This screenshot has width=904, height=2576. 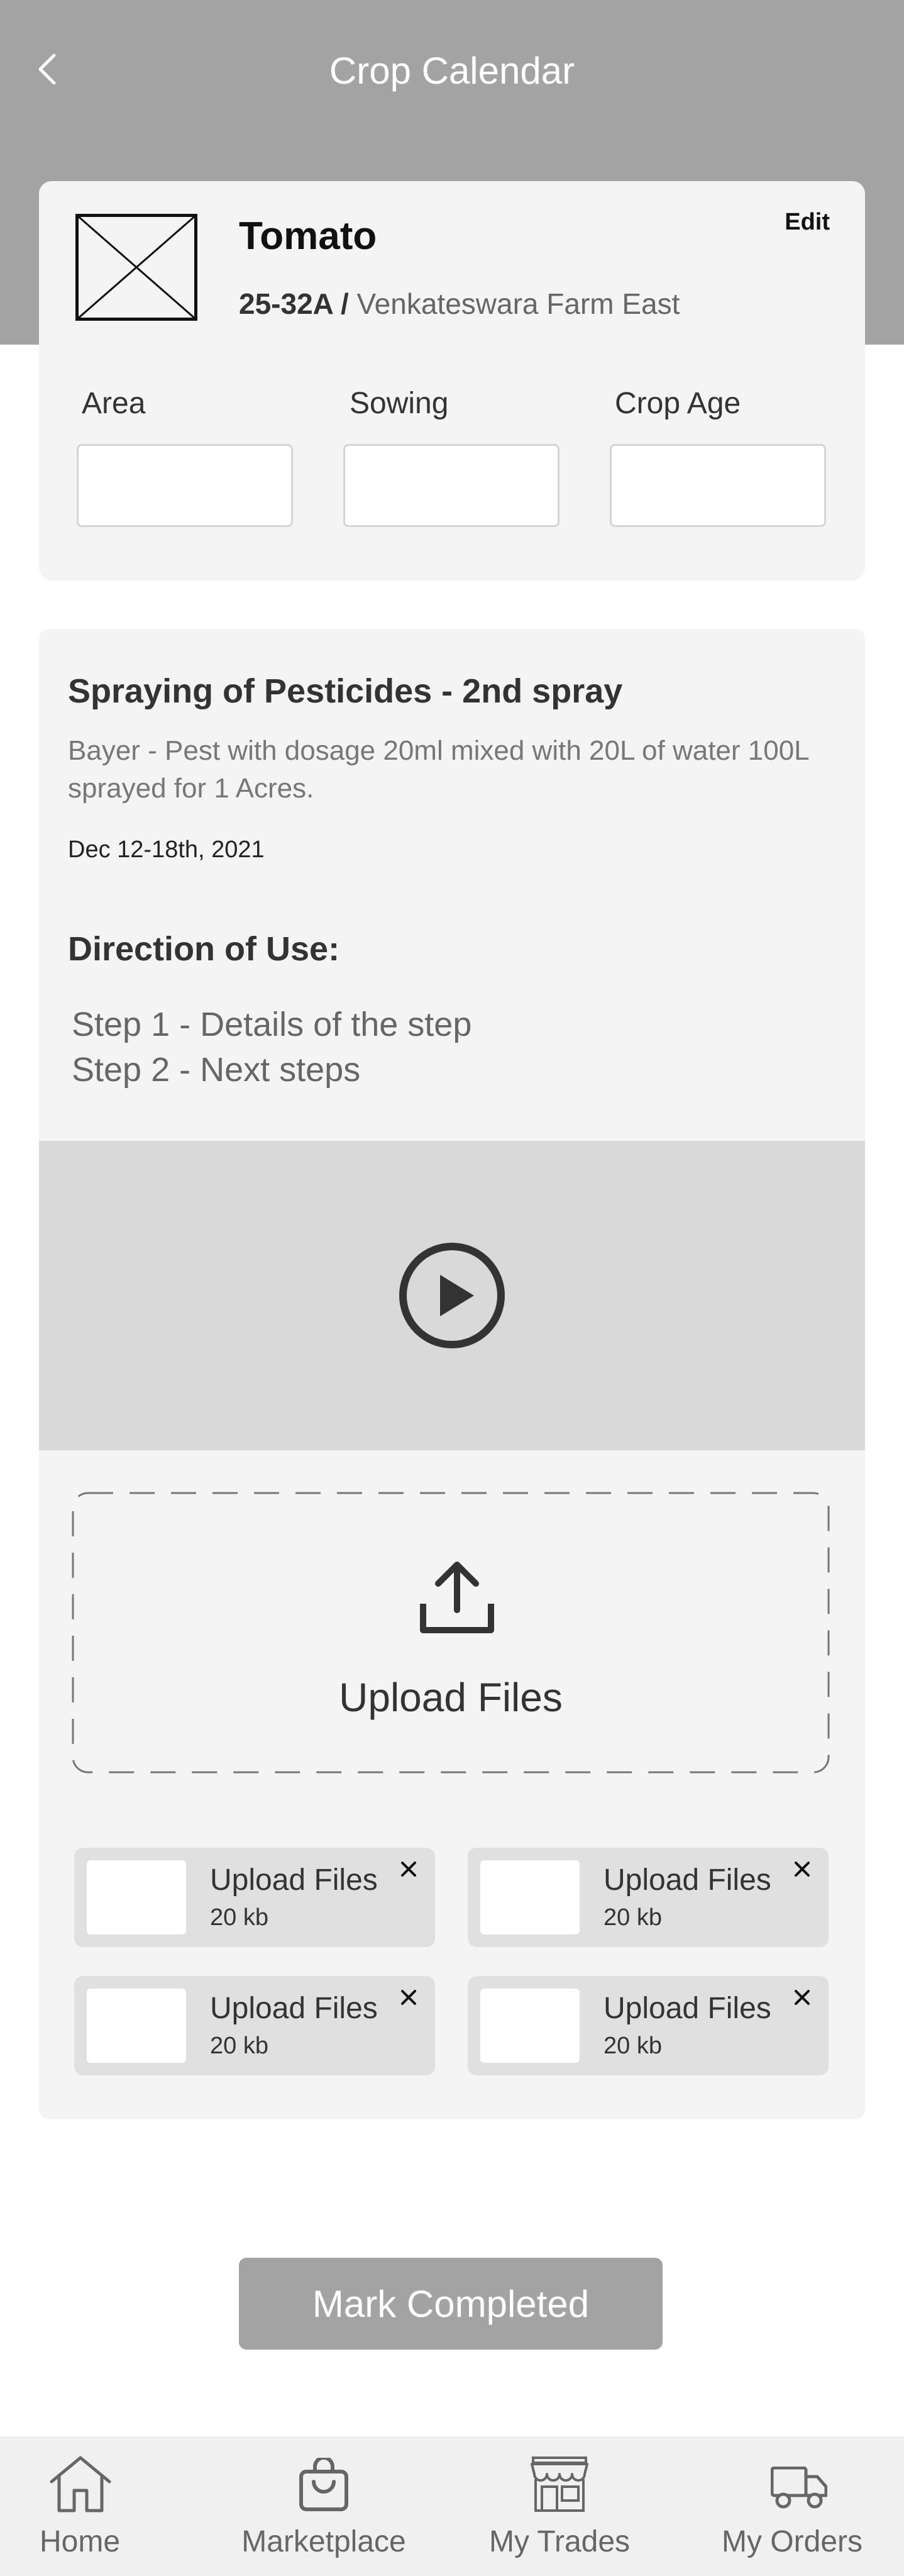 What do you see at coordinates (286, 303) in the screenshot?
I see `plot-id: 25-32A` at bounding box center [286, 303].